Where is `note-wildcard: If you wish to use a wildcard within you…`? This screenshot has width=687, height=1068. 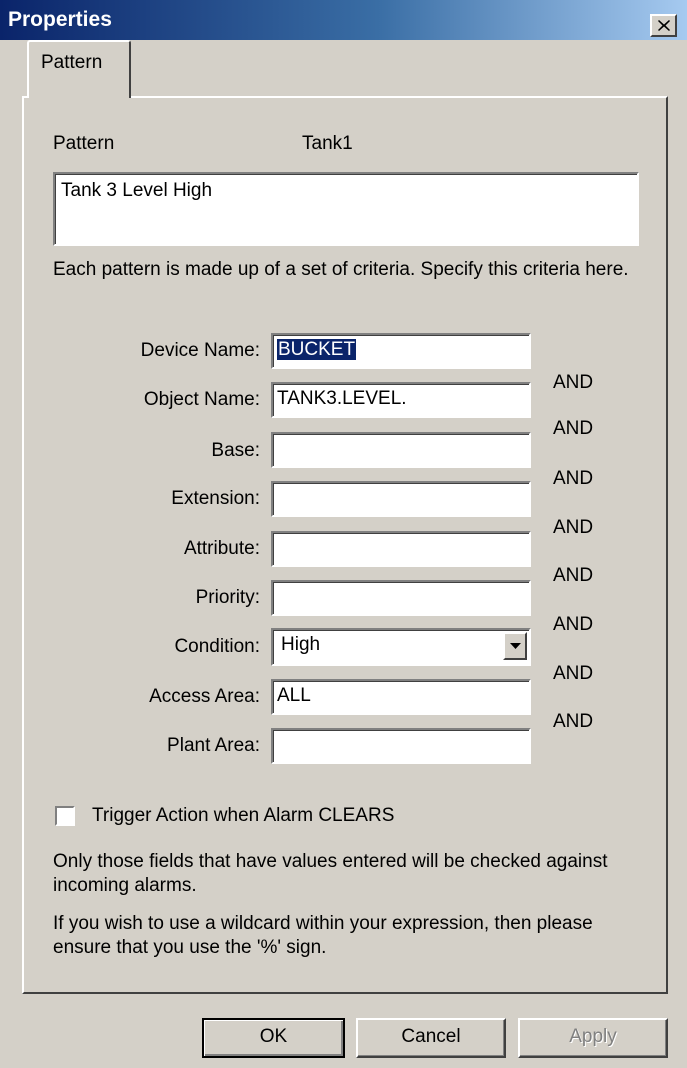 note-wildcard: If you wish to use a wildcard within you… is located at coordinates (323, 935).